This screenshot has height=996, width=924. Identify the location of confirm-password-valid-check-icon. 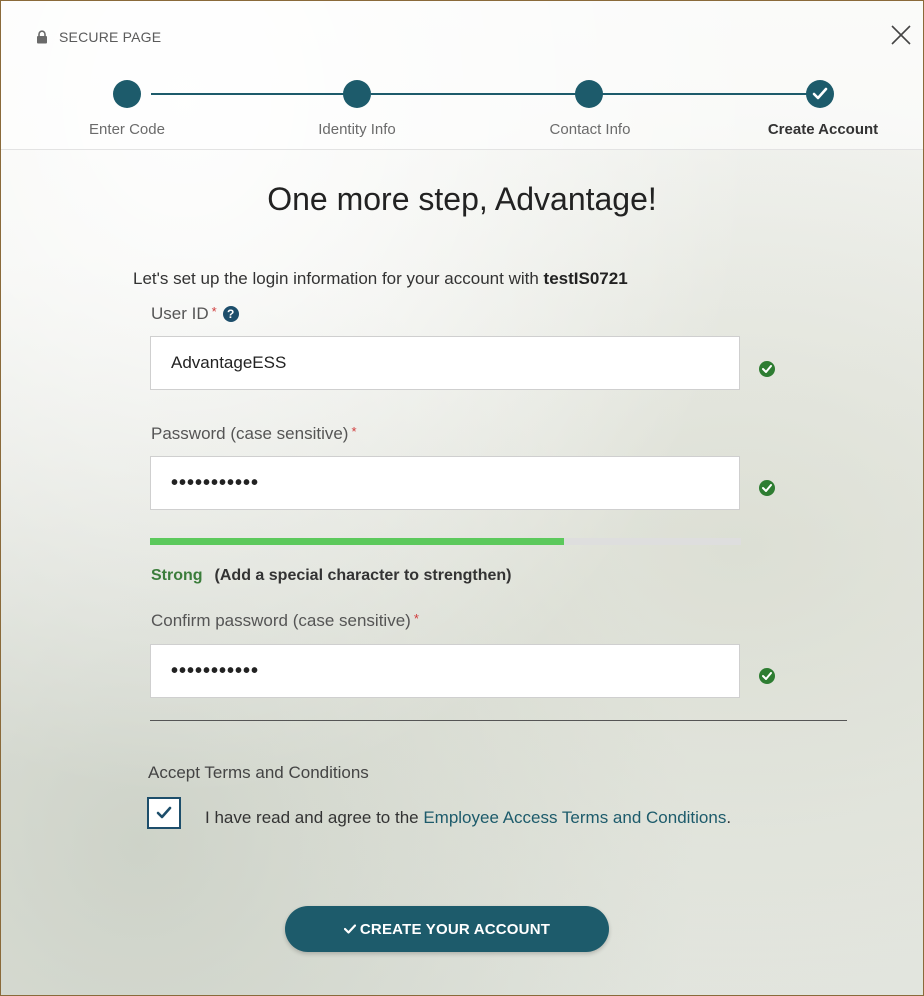
(767, 676).